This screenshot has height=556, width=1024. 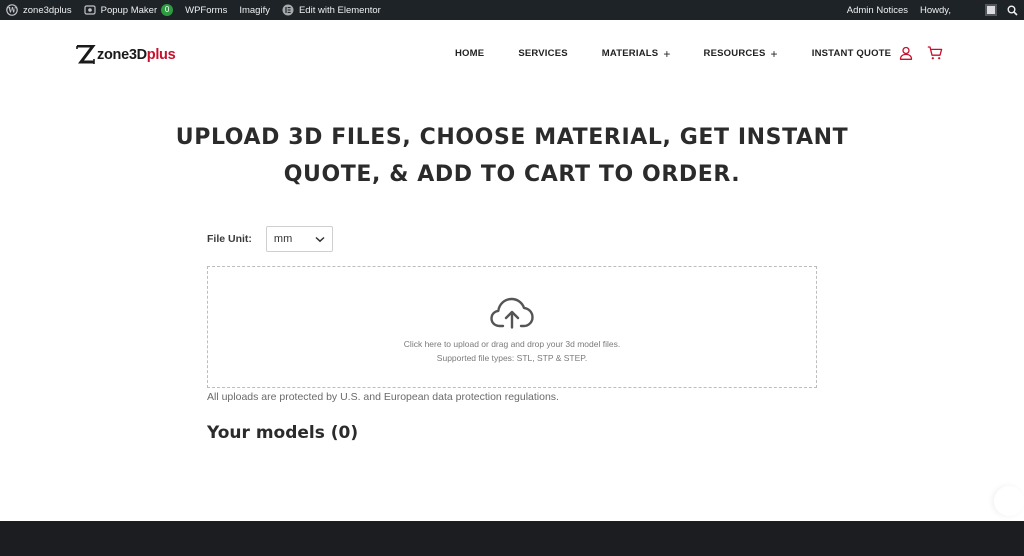 I want to click on avatar, so click(x=991, y=10).